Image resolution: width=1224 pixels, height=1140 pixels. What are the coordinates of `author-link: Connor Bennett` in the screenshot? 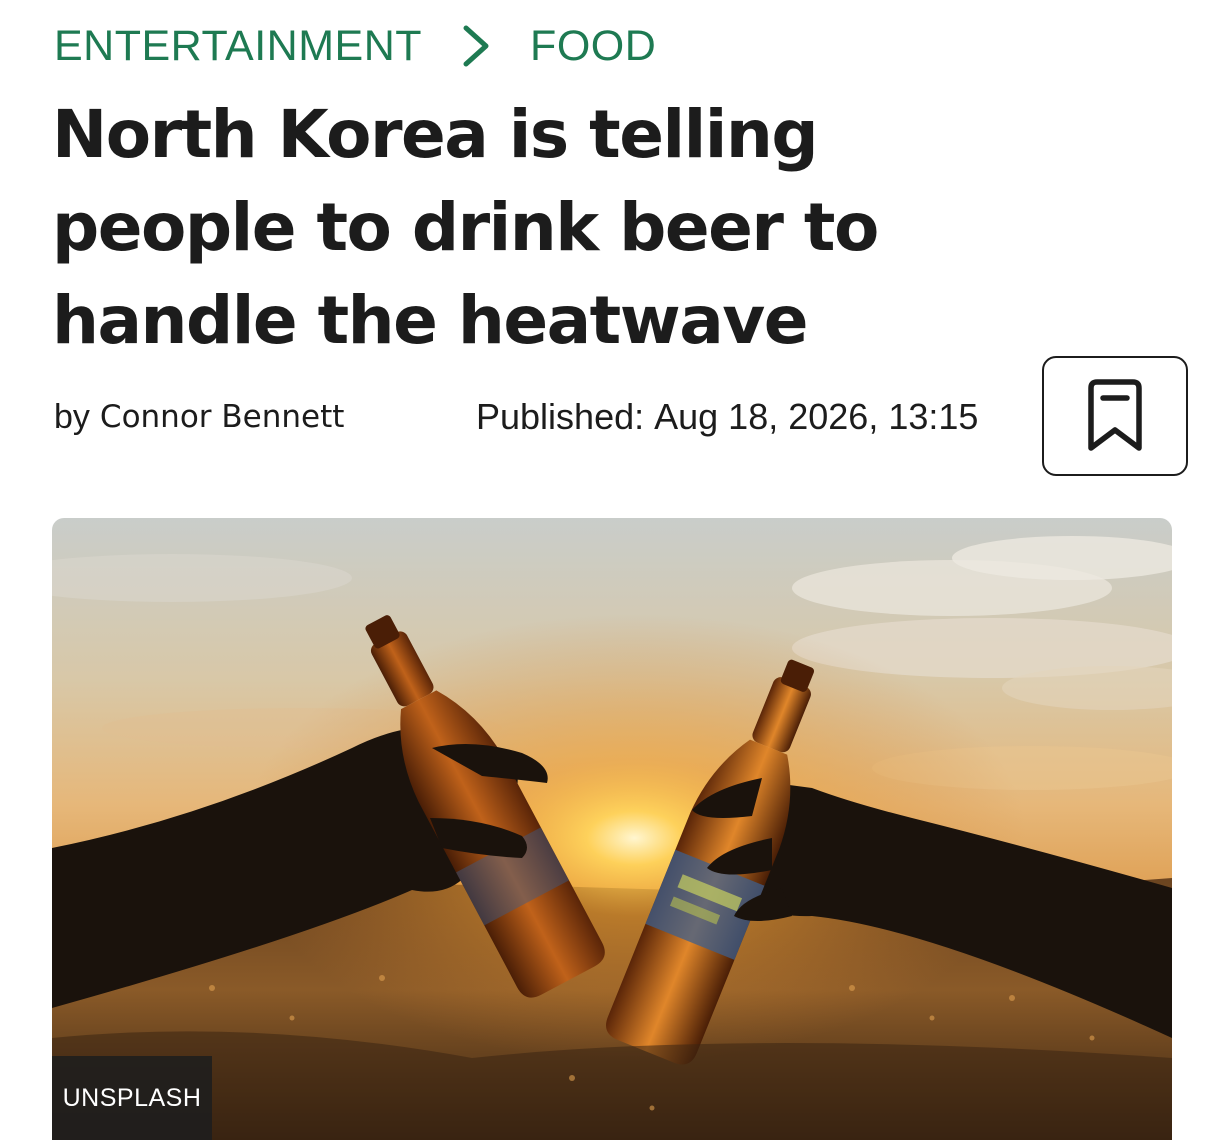 It's located at (222, 417).